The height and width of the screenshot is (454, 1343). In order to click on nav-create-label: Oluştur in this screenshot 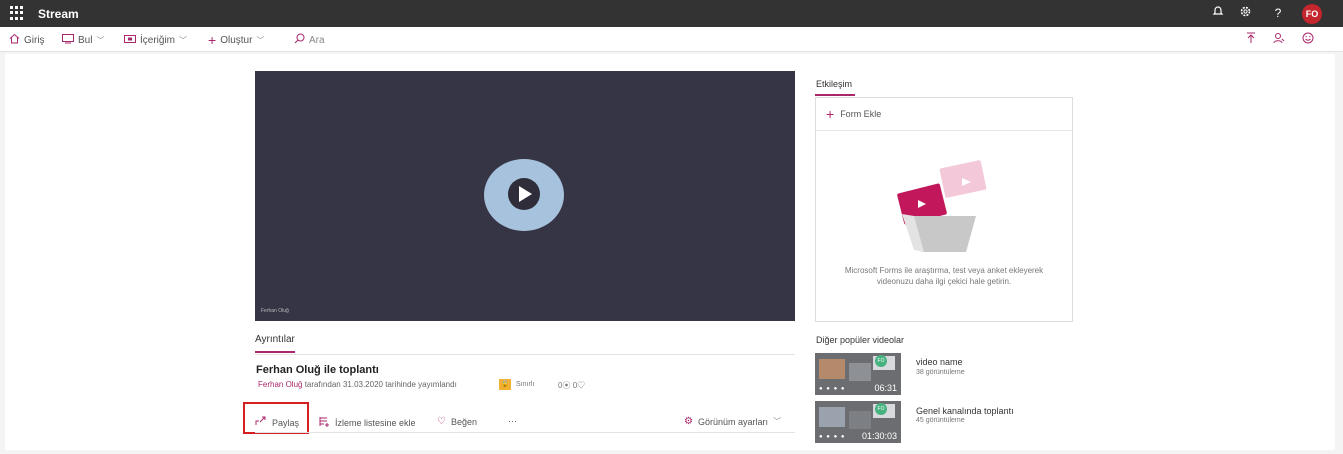, I will do `click(236, 40)`.